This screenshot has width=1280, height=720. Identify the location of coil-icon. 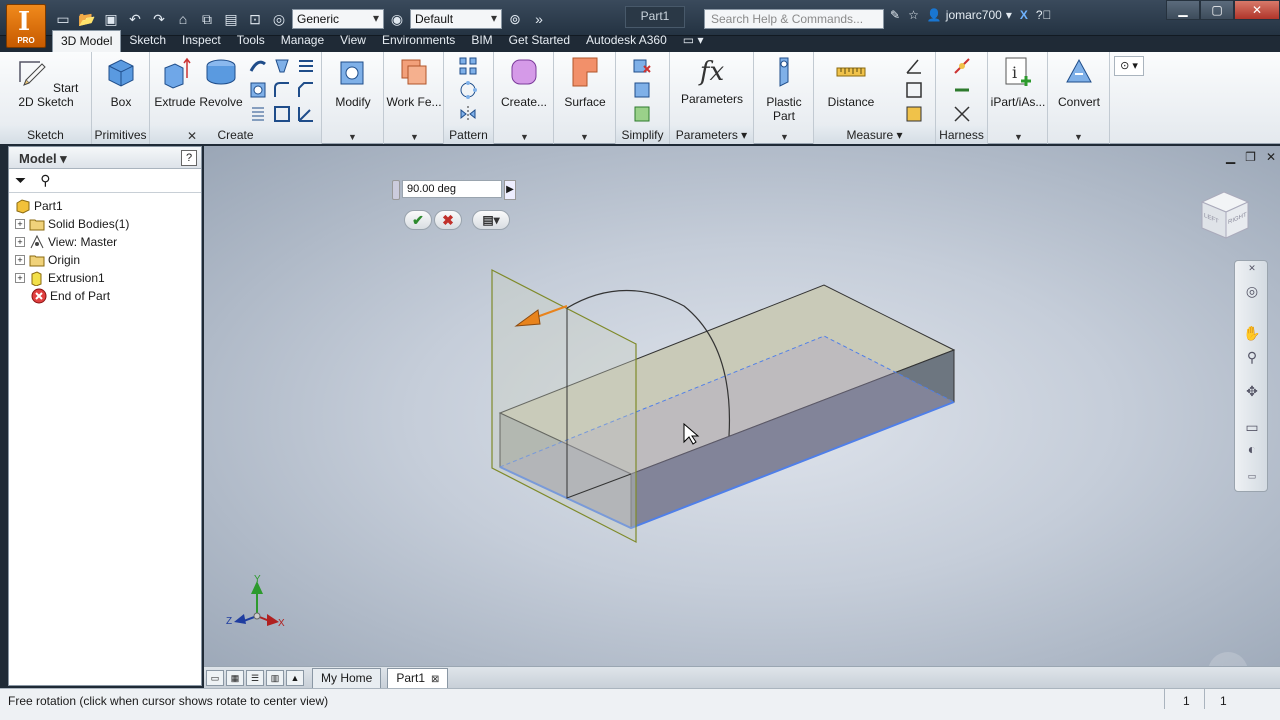
(306, 66).